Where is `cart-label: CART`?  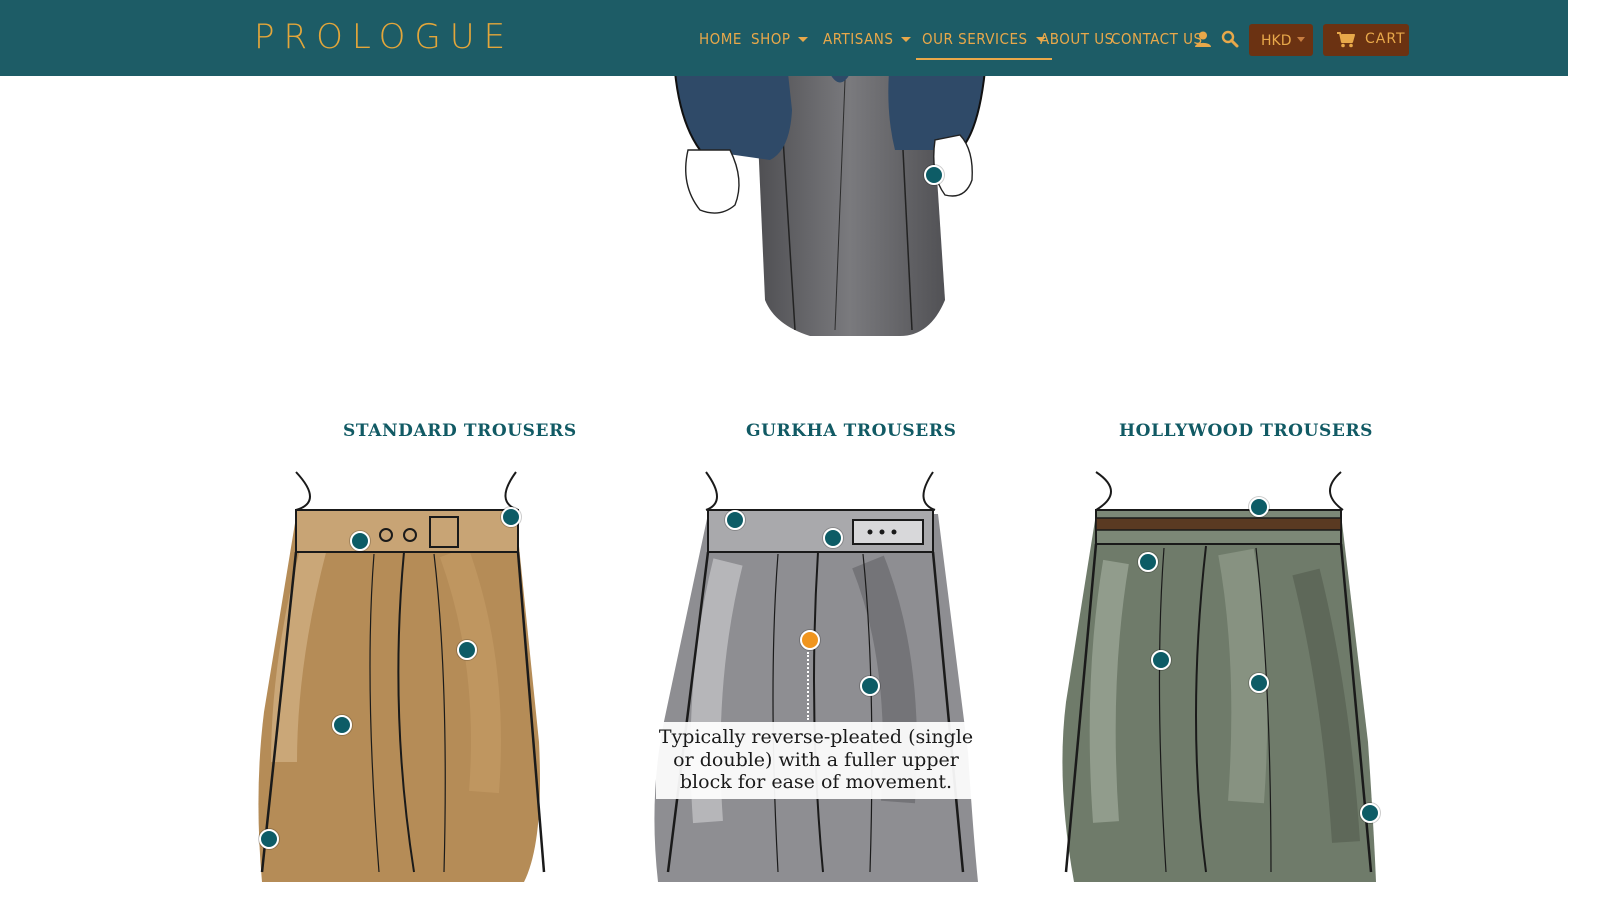 cart-label: CART is located at coordinates (1385, 39).